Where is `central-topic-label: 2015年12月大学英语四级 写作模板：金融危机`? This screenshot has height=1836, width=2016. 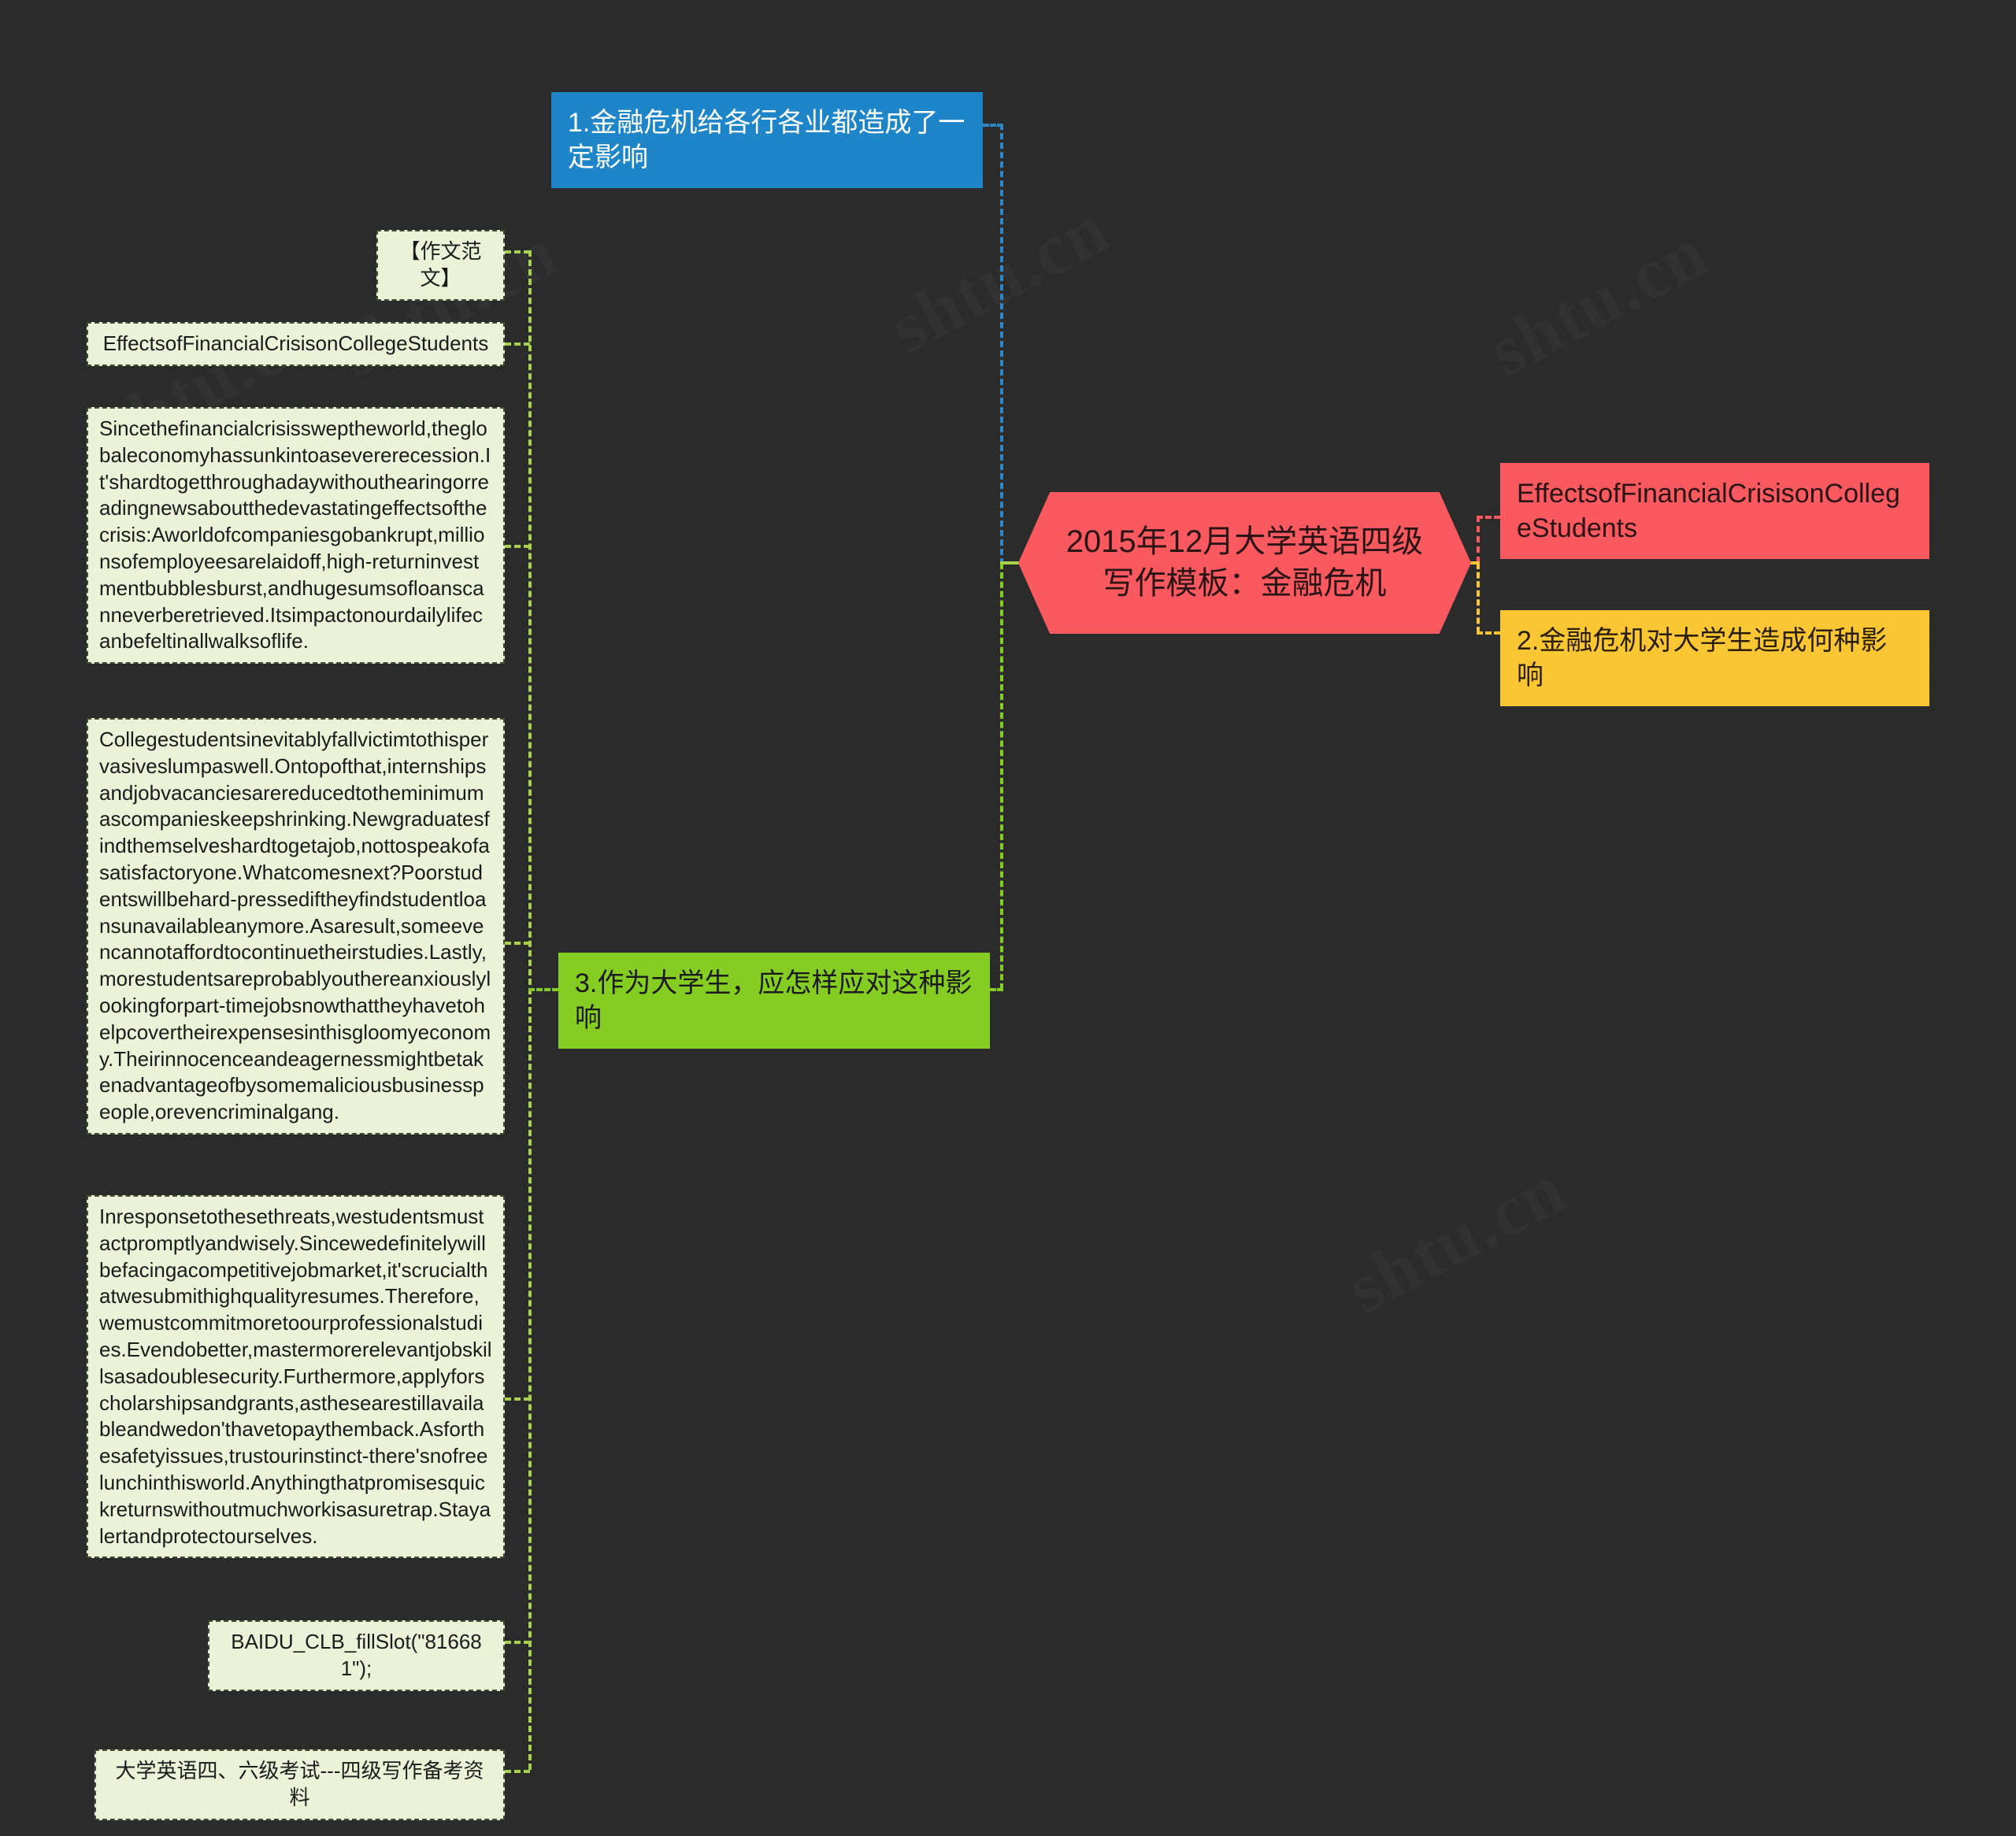 central-topic-label: 2015年12月大学英语四级 写作模板：金融危机 is located at coordinates (1244, 562).